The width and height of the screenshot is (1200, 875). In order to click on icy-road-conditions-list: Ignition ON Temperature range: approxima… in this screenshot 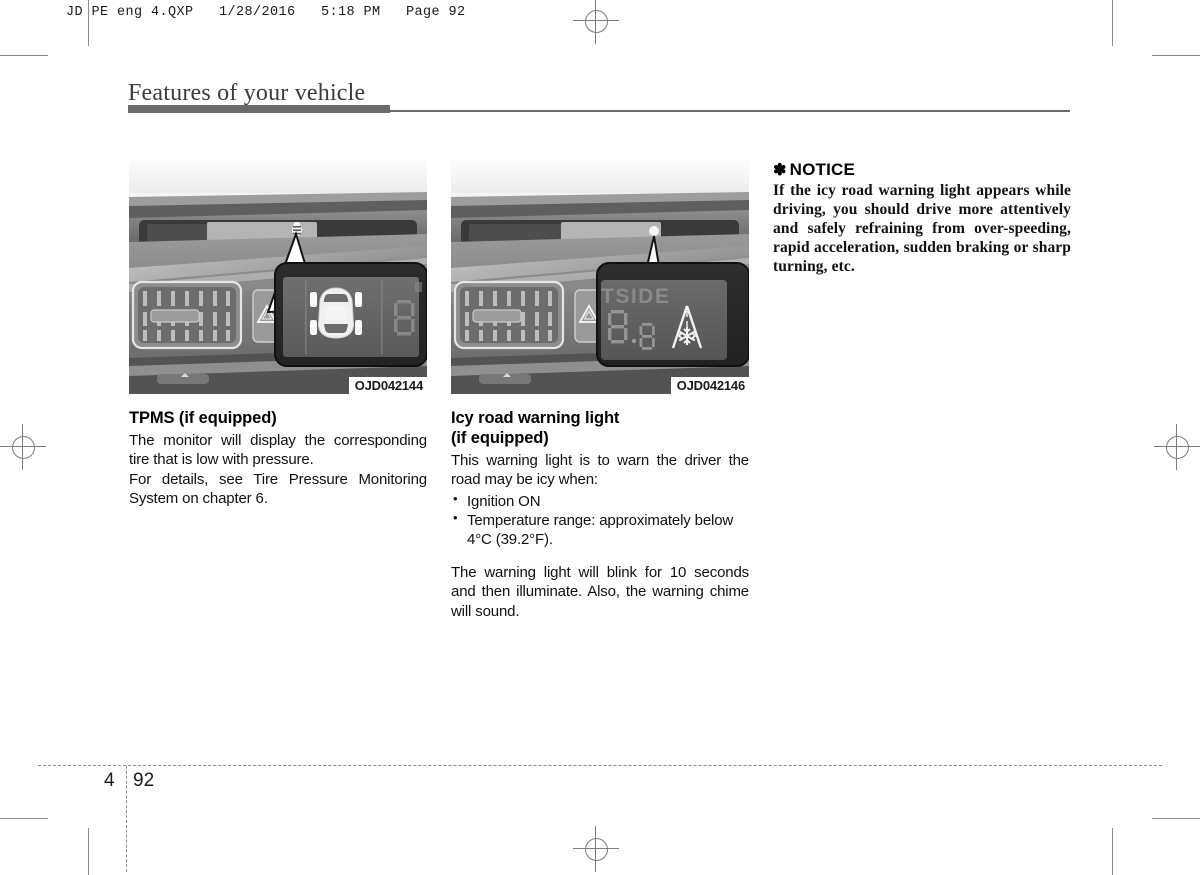, I will do `click(600, 520)`.